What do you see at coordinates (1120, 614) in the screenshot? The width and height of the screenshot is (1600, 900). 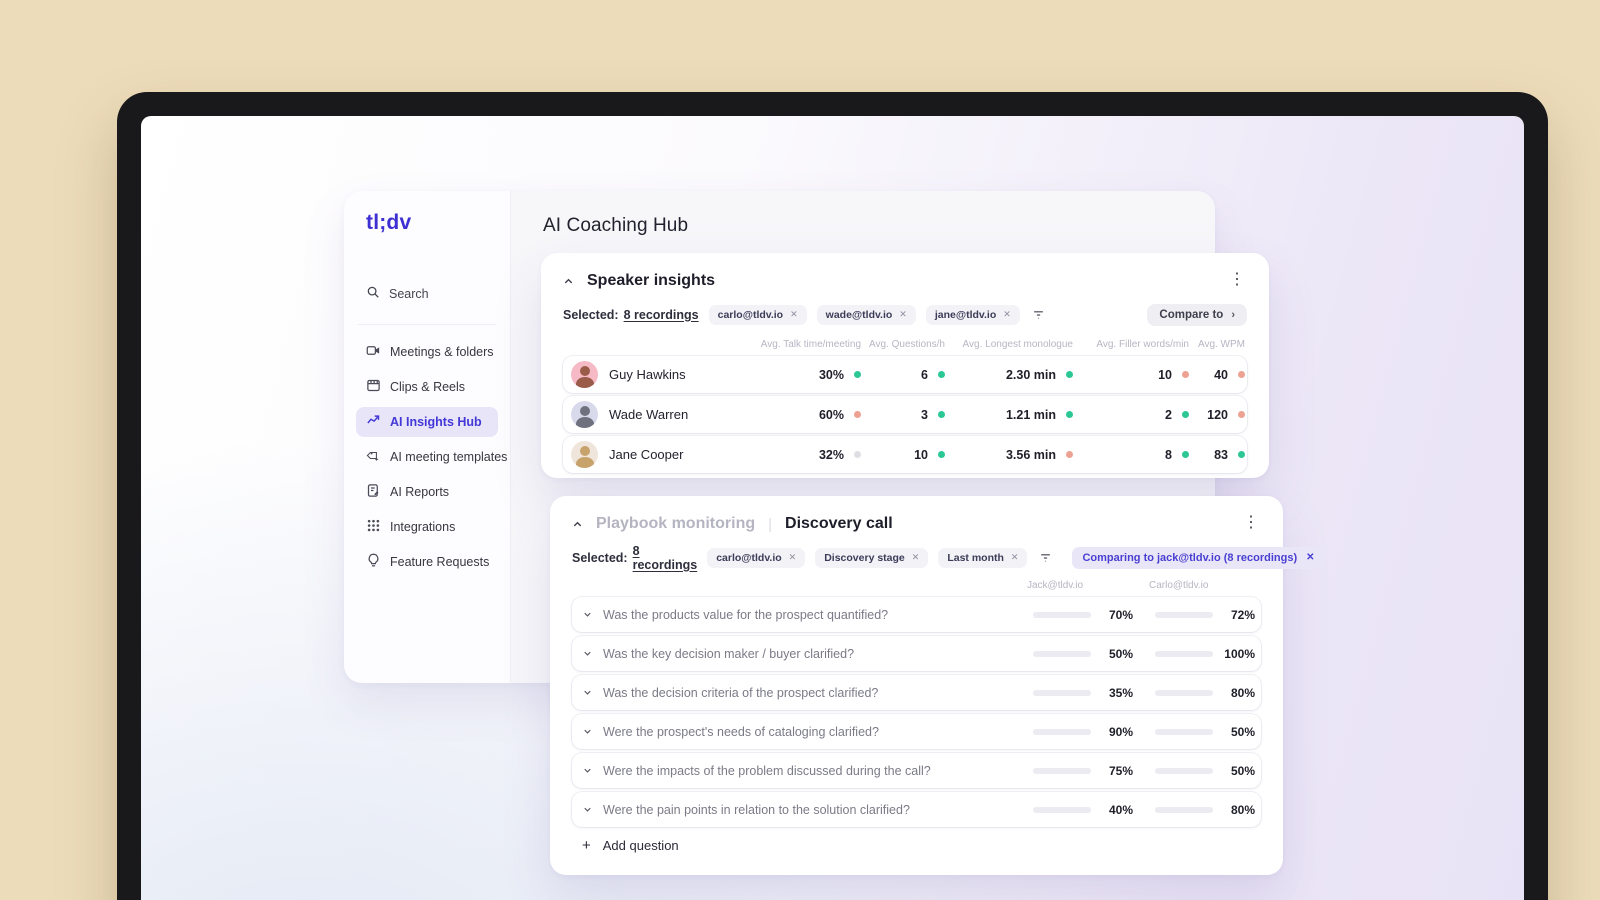 I see `score-value: 70%` at bounding box center [1120, 614].